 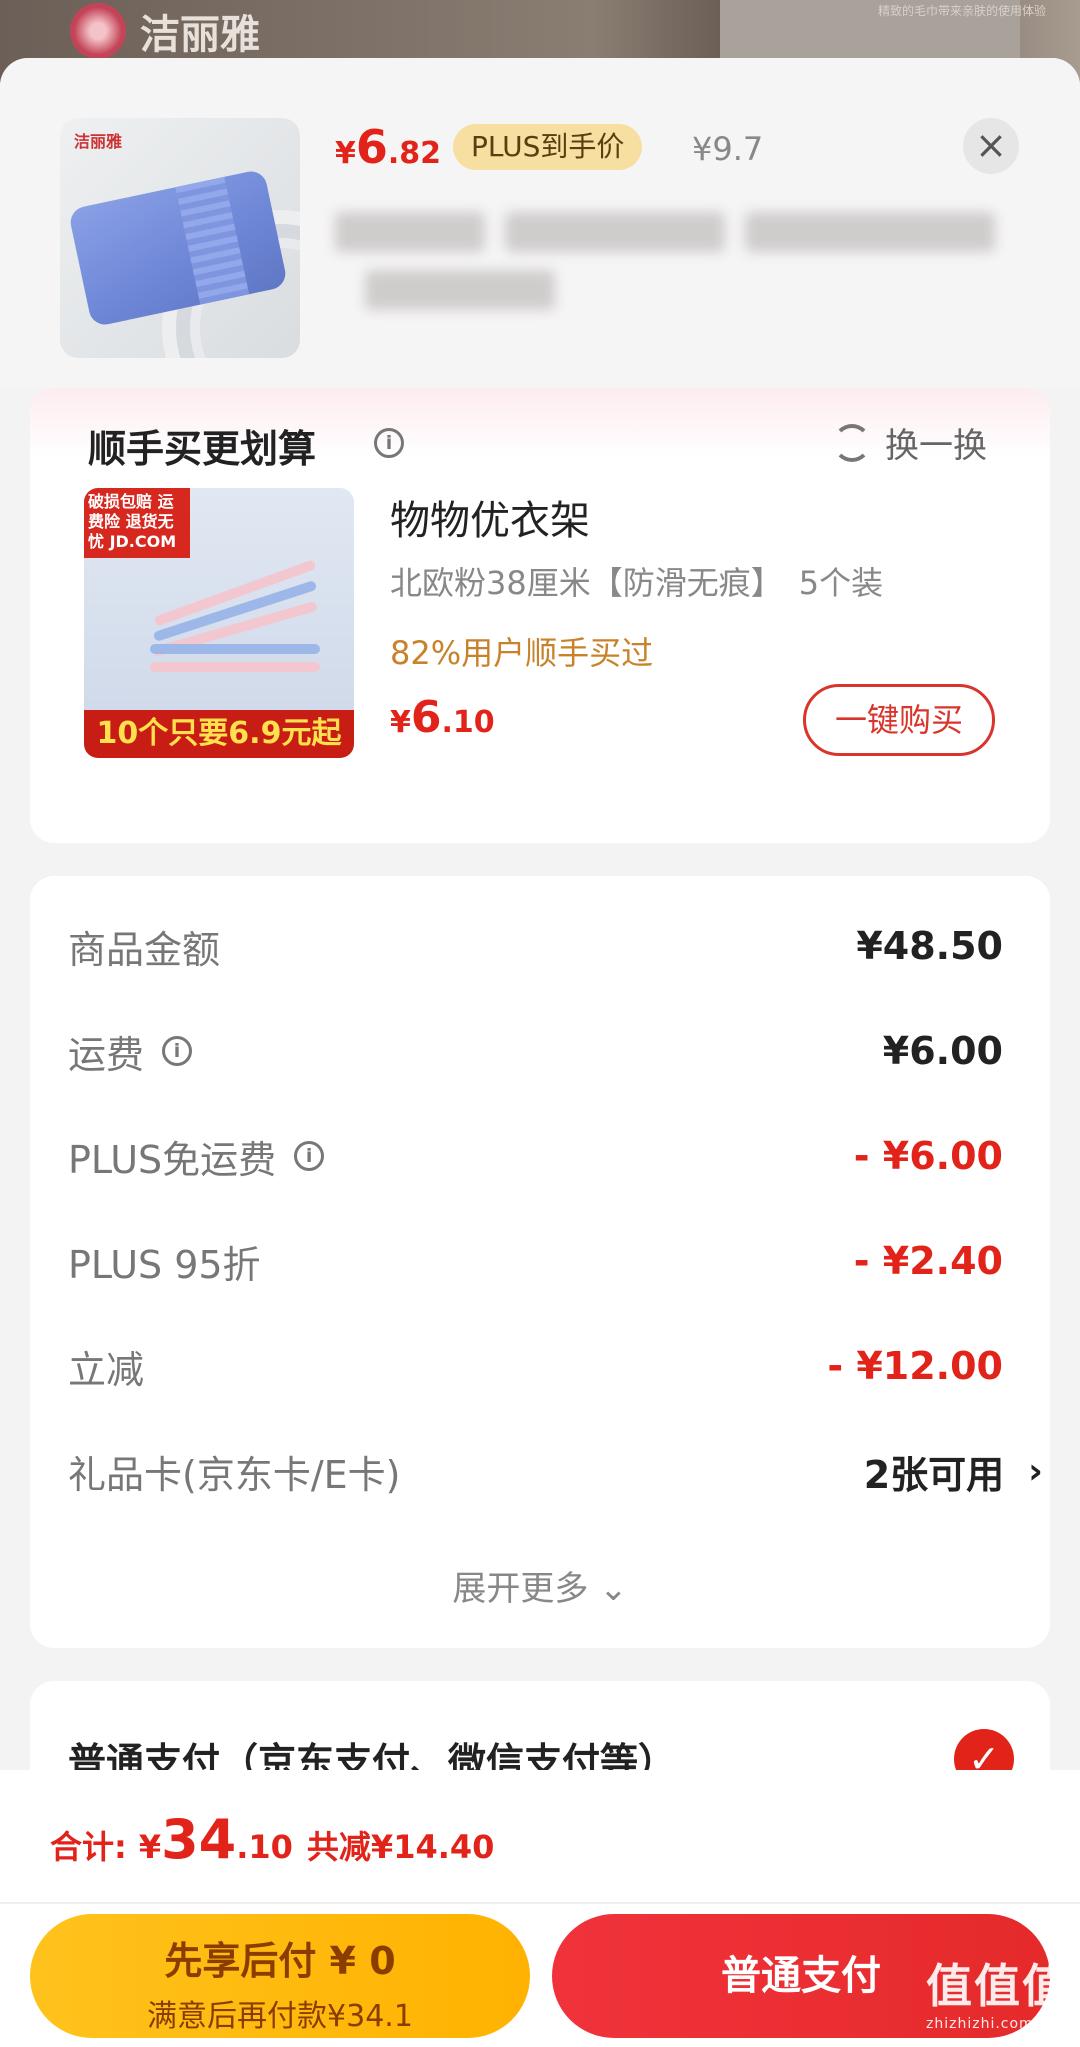 I want to click on summary-label-group: 运费 i, so click(x=130, y=1051).